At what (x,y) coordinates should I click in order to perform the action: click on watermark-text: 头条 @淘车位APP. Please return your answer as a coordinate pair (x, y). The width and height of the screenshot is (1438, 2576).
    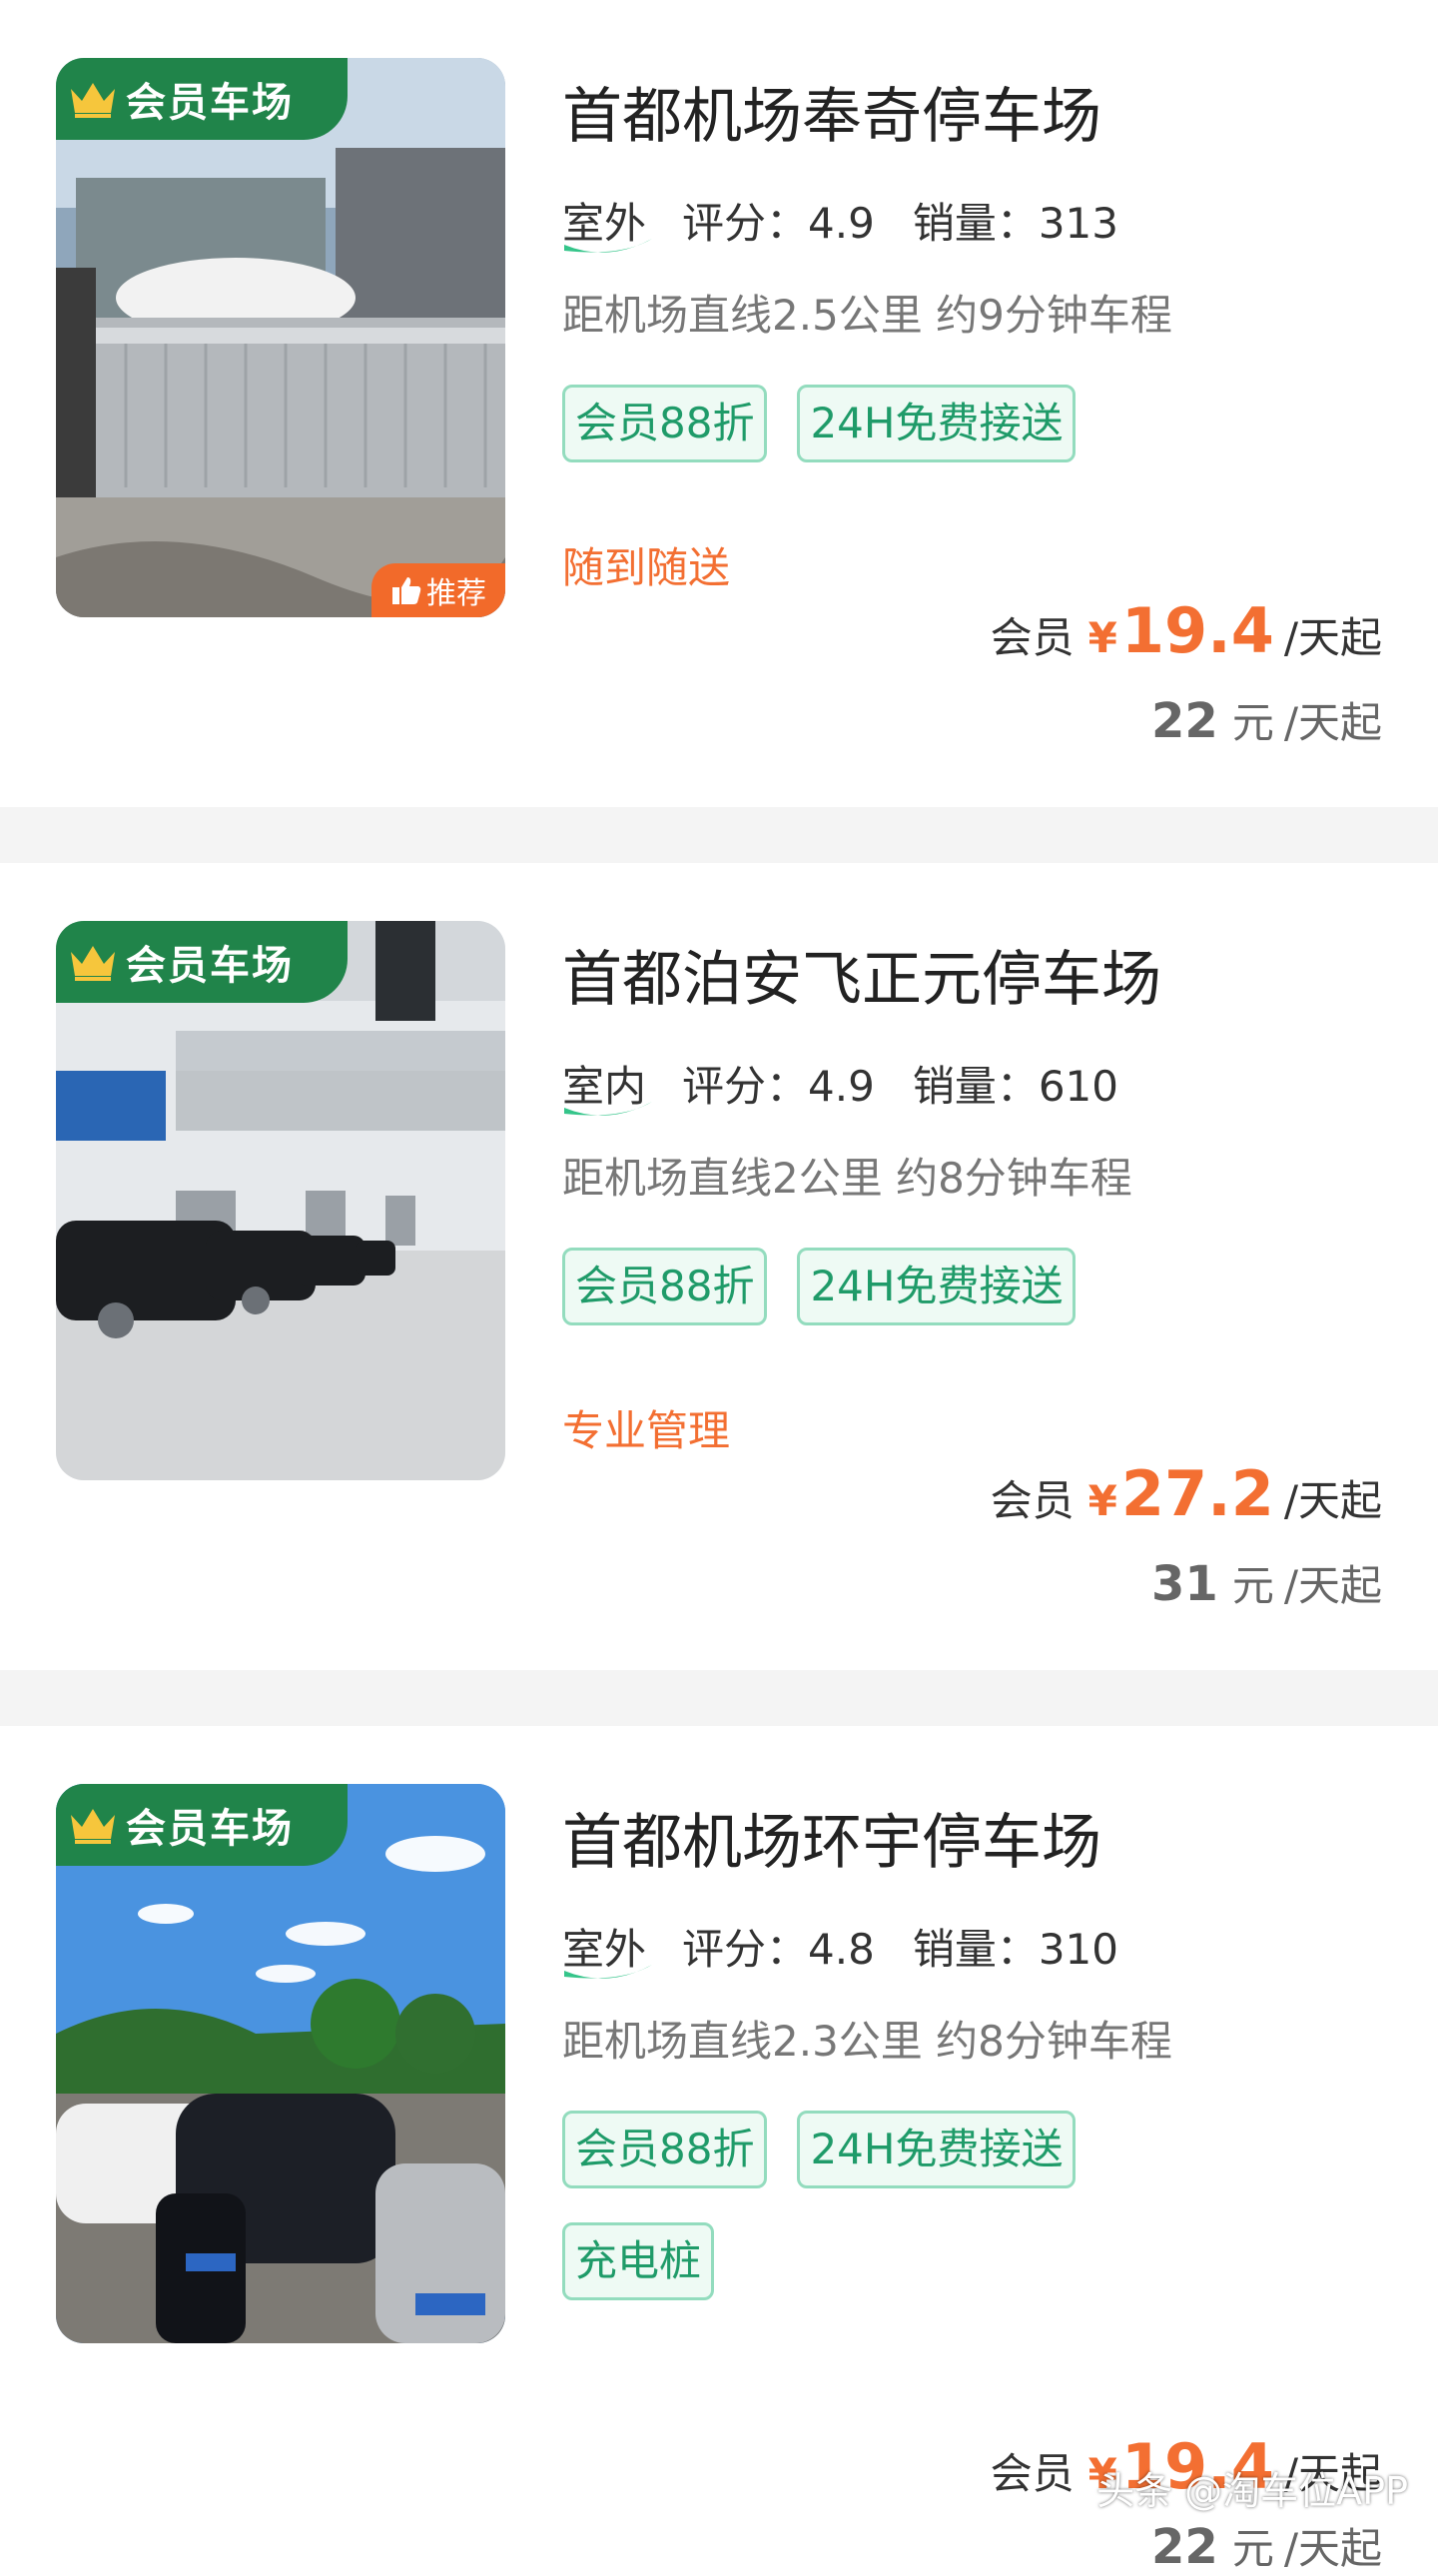
    Looking at the image, I should click on (1252, 2491).